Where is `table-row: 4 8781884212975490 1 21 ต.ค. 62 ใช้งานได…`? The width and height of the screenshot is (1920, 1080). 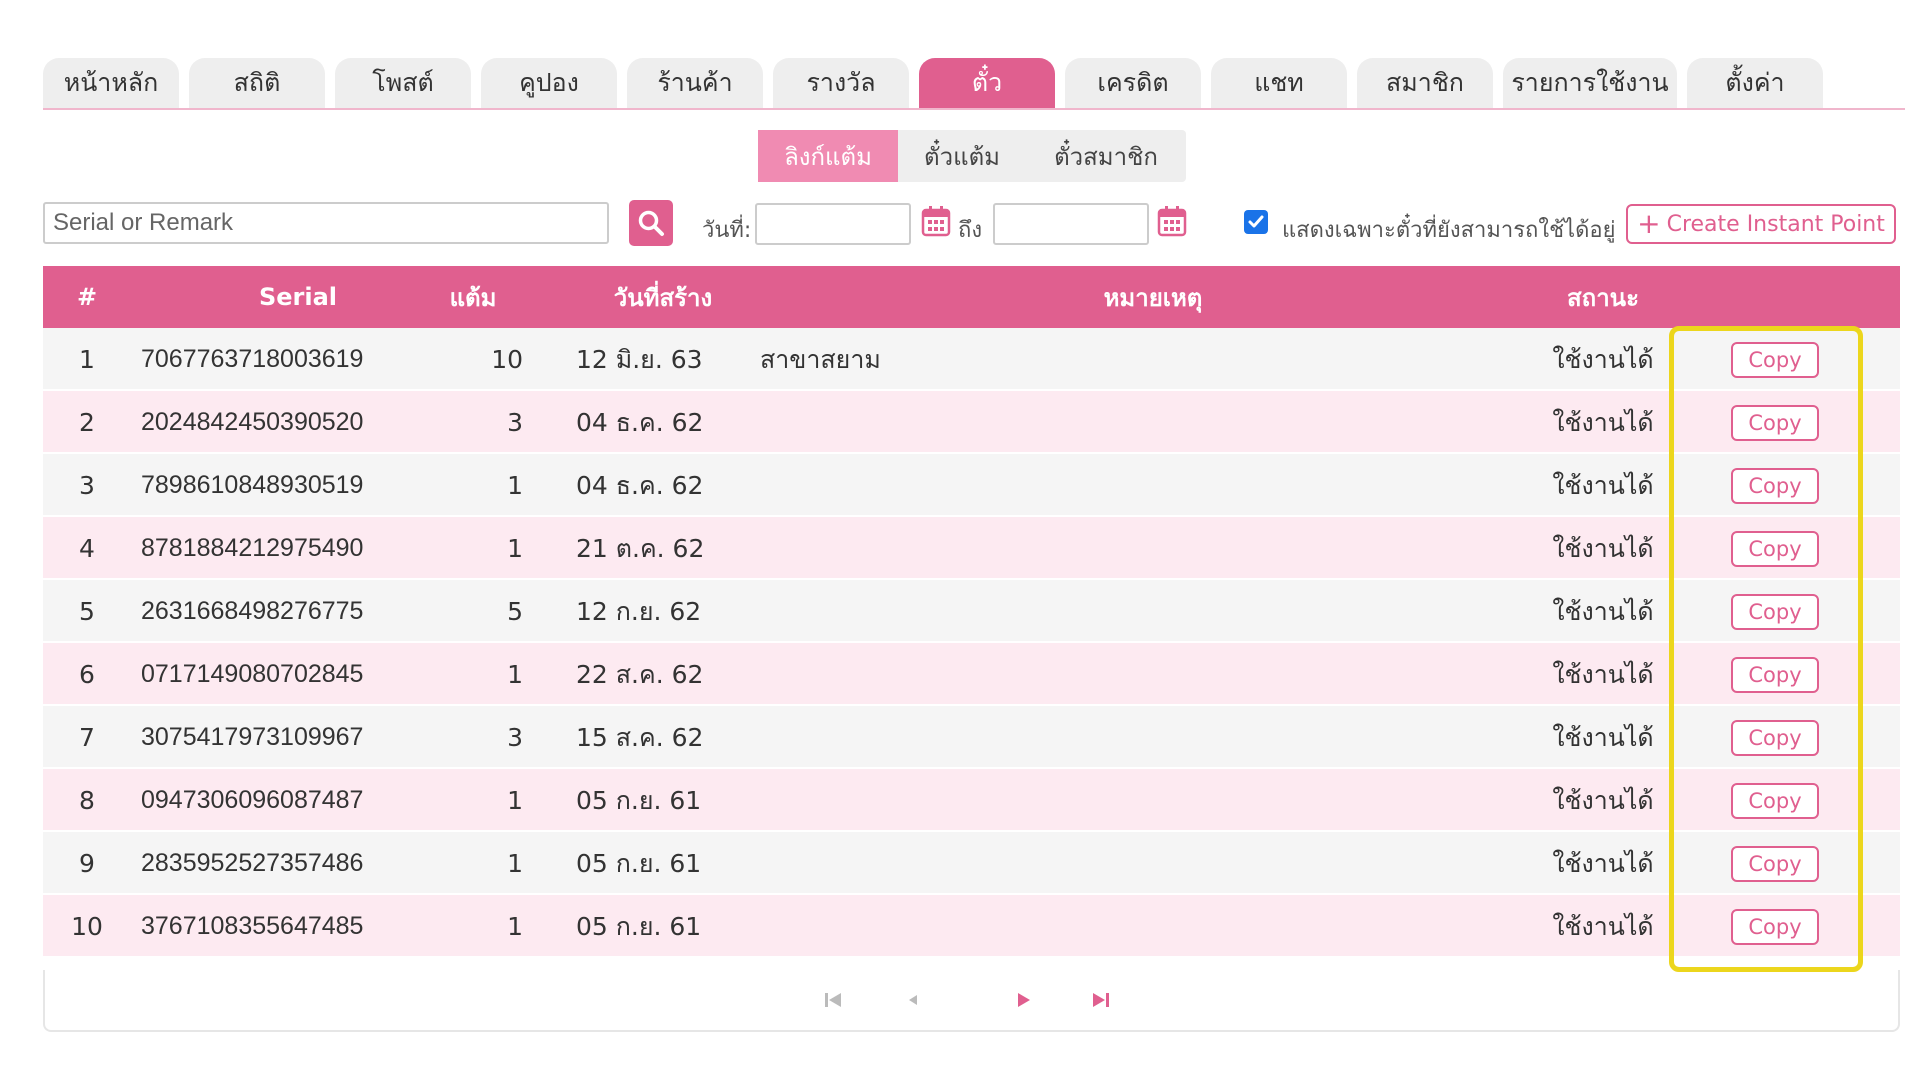 table-row: 4 8781884212975490 1 21 ต.ค. 62 ใช้งานได… is located at coordinates (971, 548).